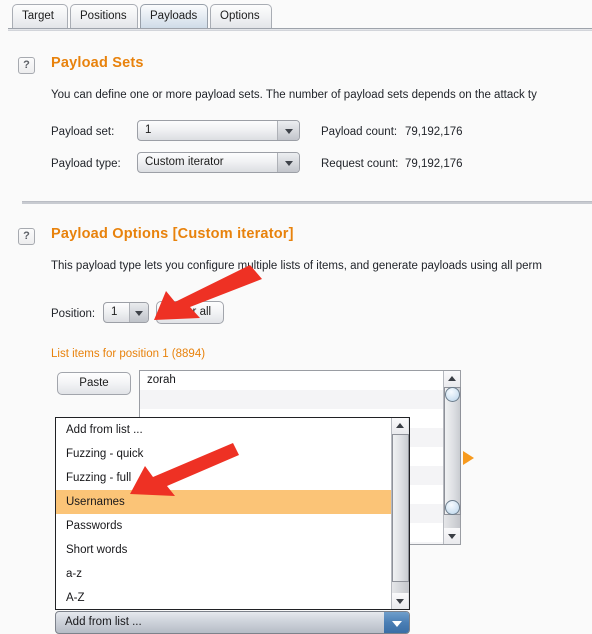 The width and height of the screenshot is (592, 634). I want to click on request-count-value: 79,192,176, so click(434, 164).